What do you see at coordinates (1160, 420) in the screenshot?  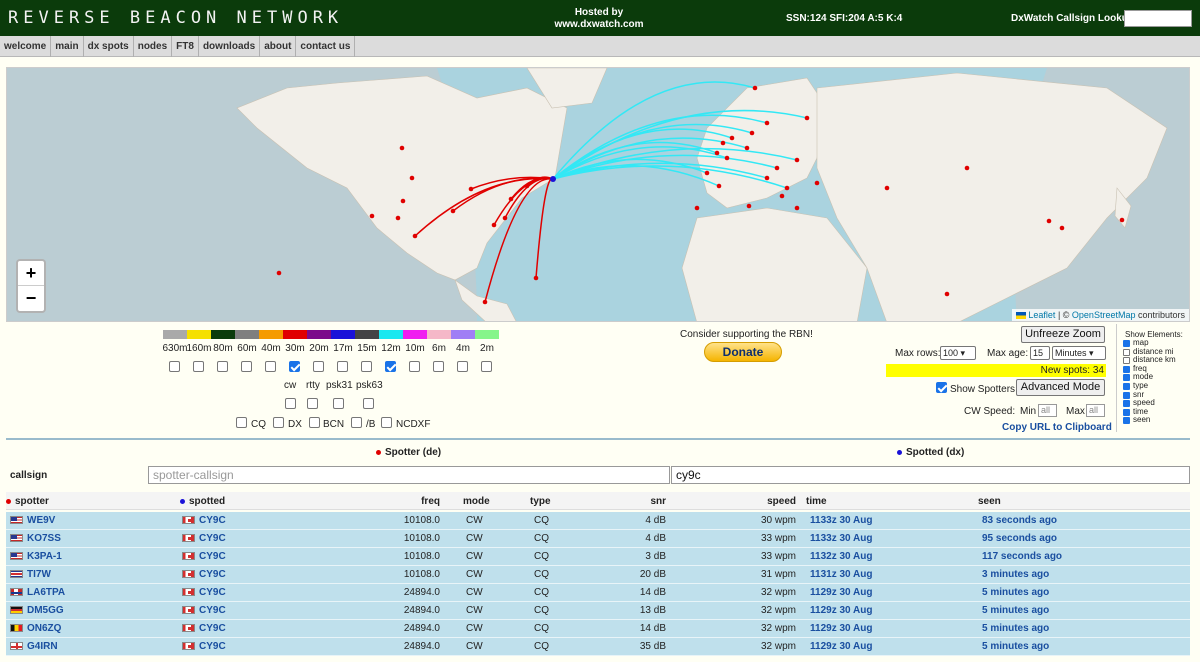 I see `show-element-seen: seen` at bounding box center [1160, 420].